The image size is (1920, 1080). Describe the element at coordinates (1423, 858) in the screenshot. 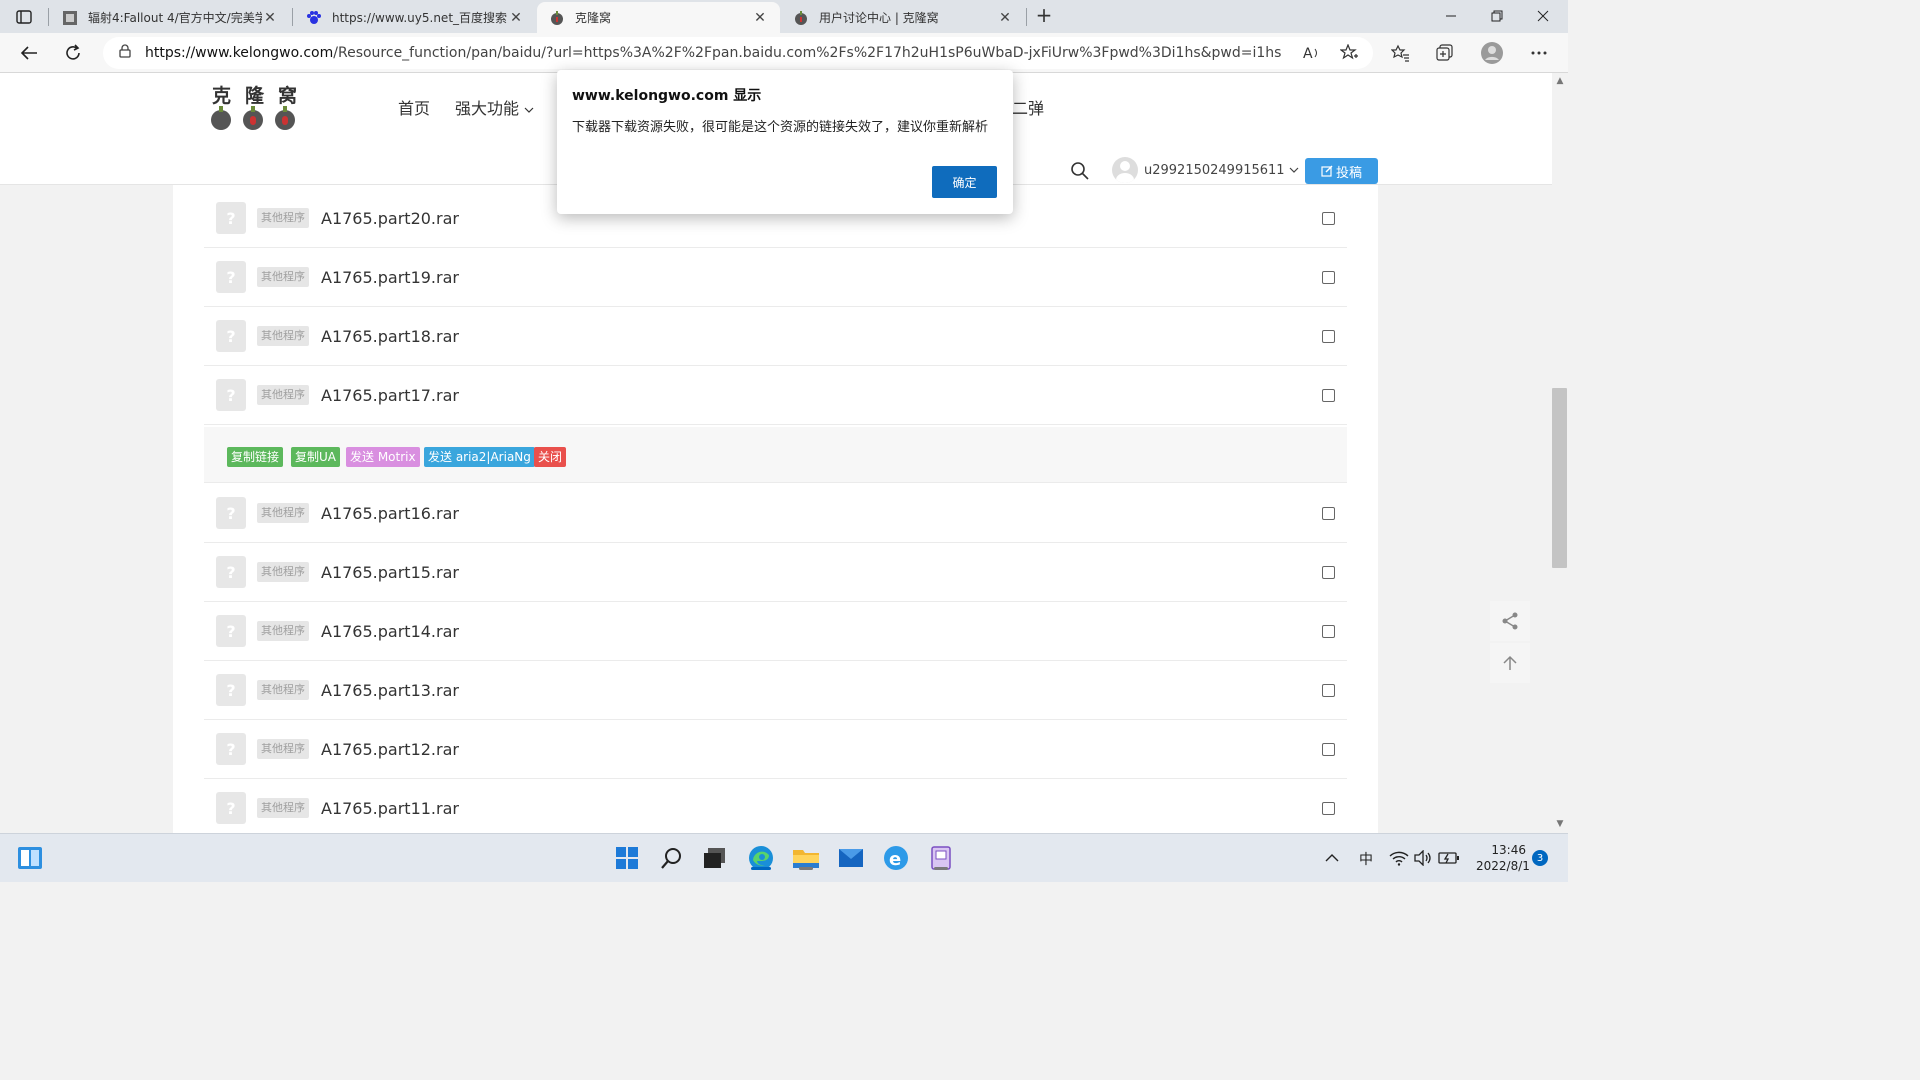

I see `volume-icon` at that location.